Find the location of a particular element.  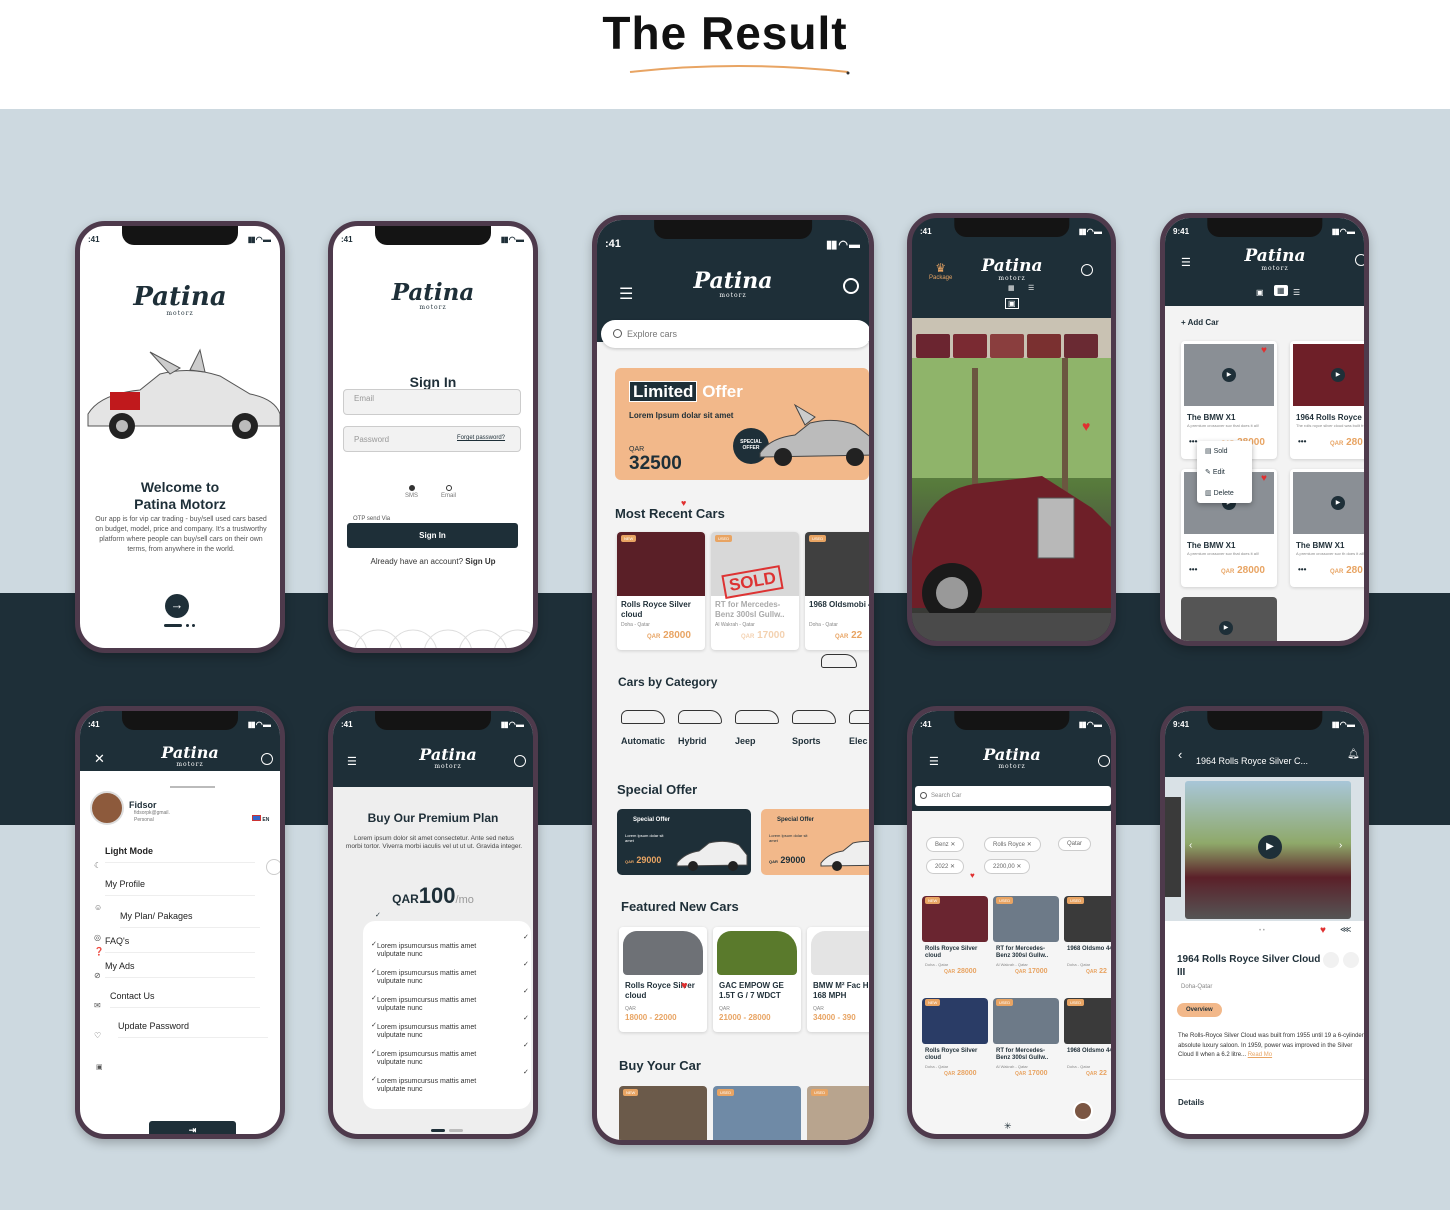

notification-bell-icon: 🔔︎ is located at coordinates (1353, 754).